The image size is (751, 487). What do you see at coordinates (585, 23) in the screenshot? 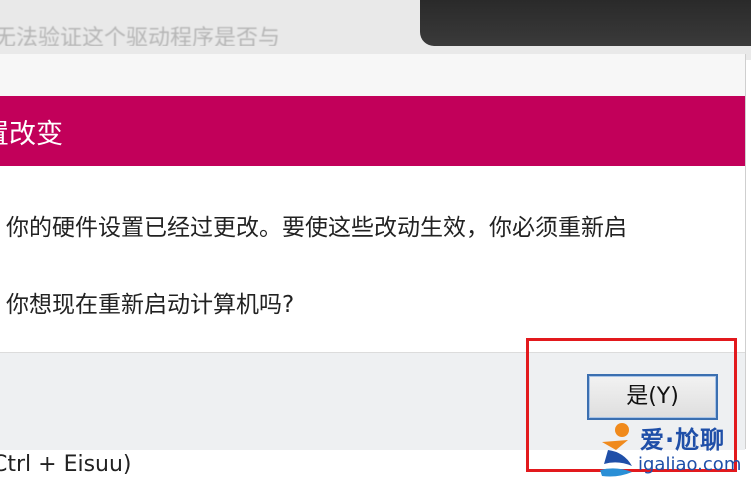
I see `device-frame-edge` at bounding box center [585, 23].